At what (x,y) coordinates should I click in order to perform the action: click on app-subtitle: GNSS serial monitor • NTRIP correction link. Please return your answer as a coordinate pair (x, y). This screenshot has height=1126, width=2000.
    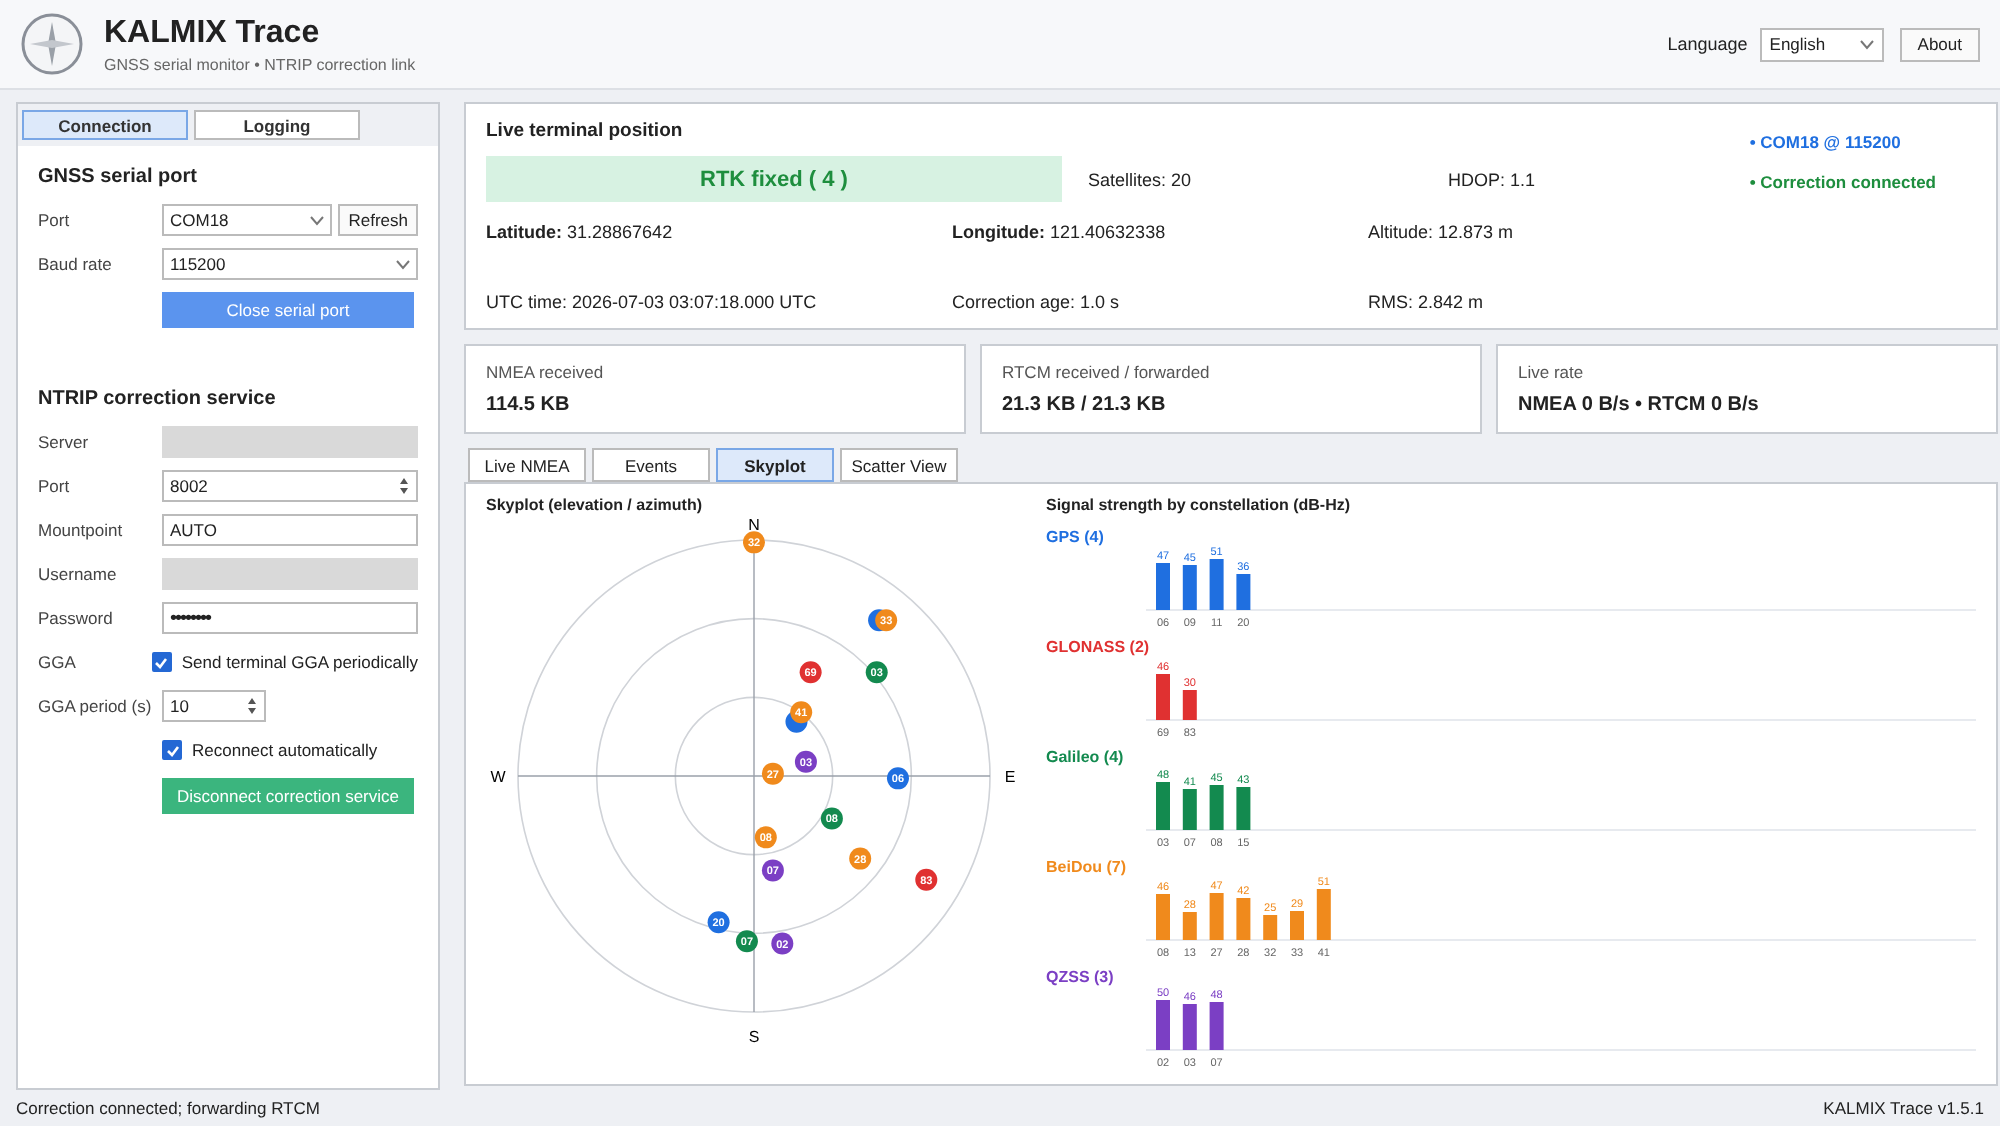
    Looking at the image, I should click on (260, 64).